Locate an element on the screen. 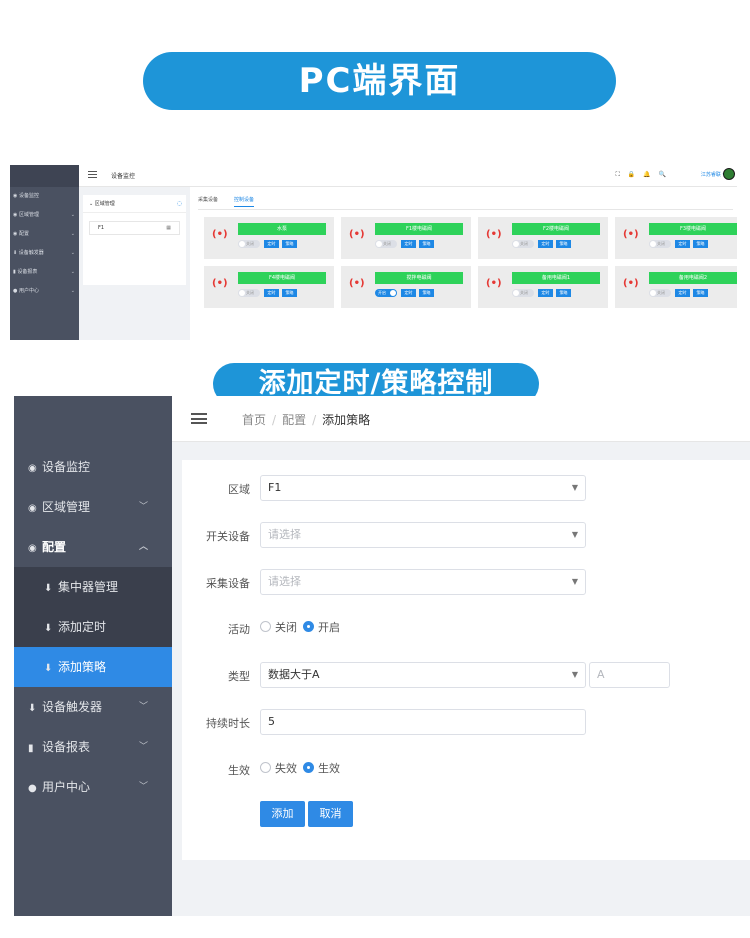  duration-value: 5 is located at coordinates (271, 721).